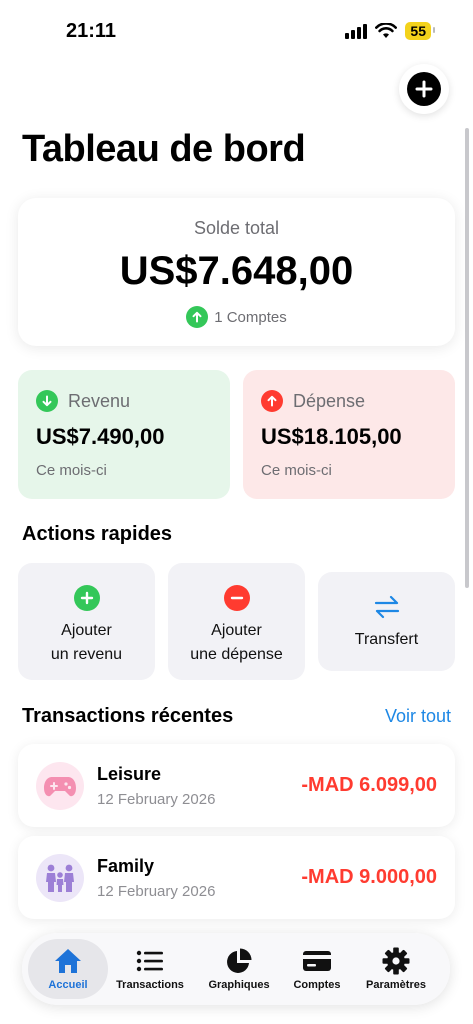  I want to click on transaction-amount: -MAD 9.000,00, so click(369, 877).